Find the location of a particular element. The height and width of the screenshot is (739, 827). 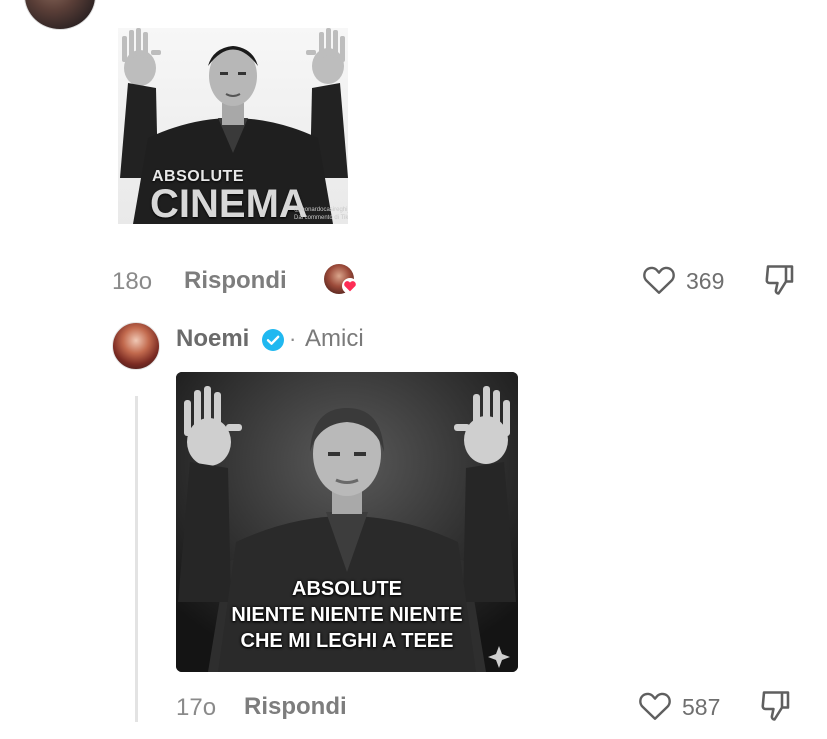

creator-liked-badge is located at coordinates (341, 280).